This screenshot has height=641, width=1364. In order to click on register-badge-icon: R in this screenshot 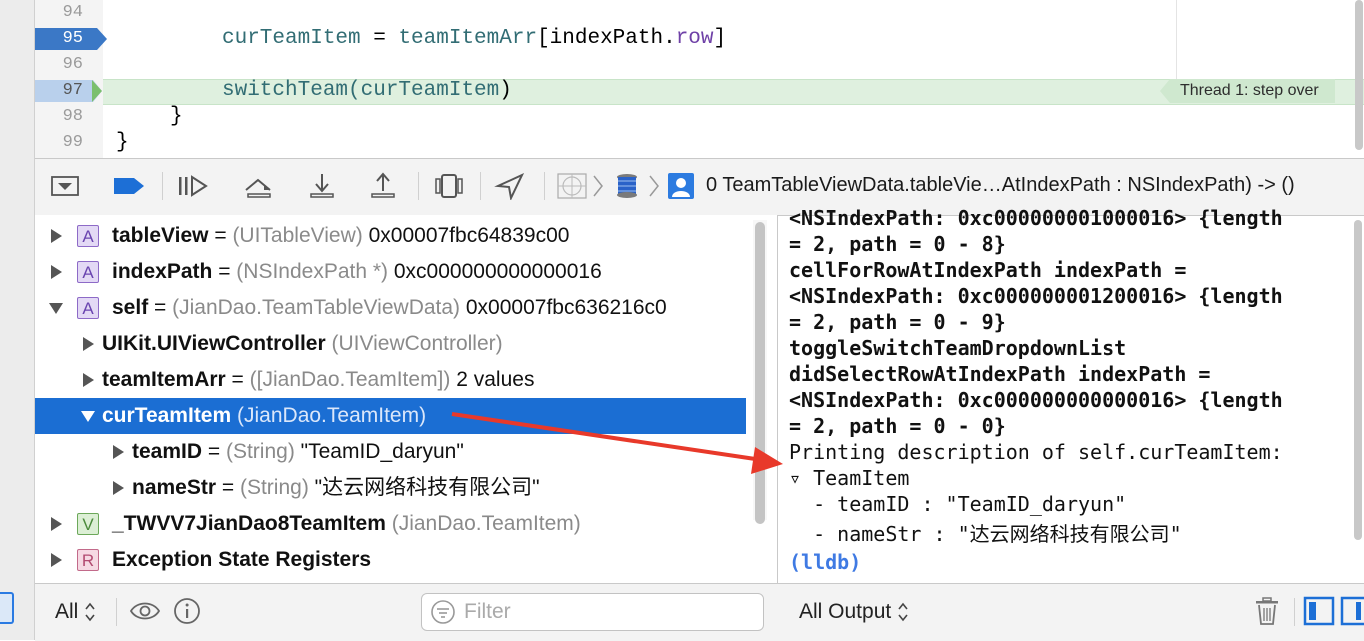, I will do `click(88, 560)`.